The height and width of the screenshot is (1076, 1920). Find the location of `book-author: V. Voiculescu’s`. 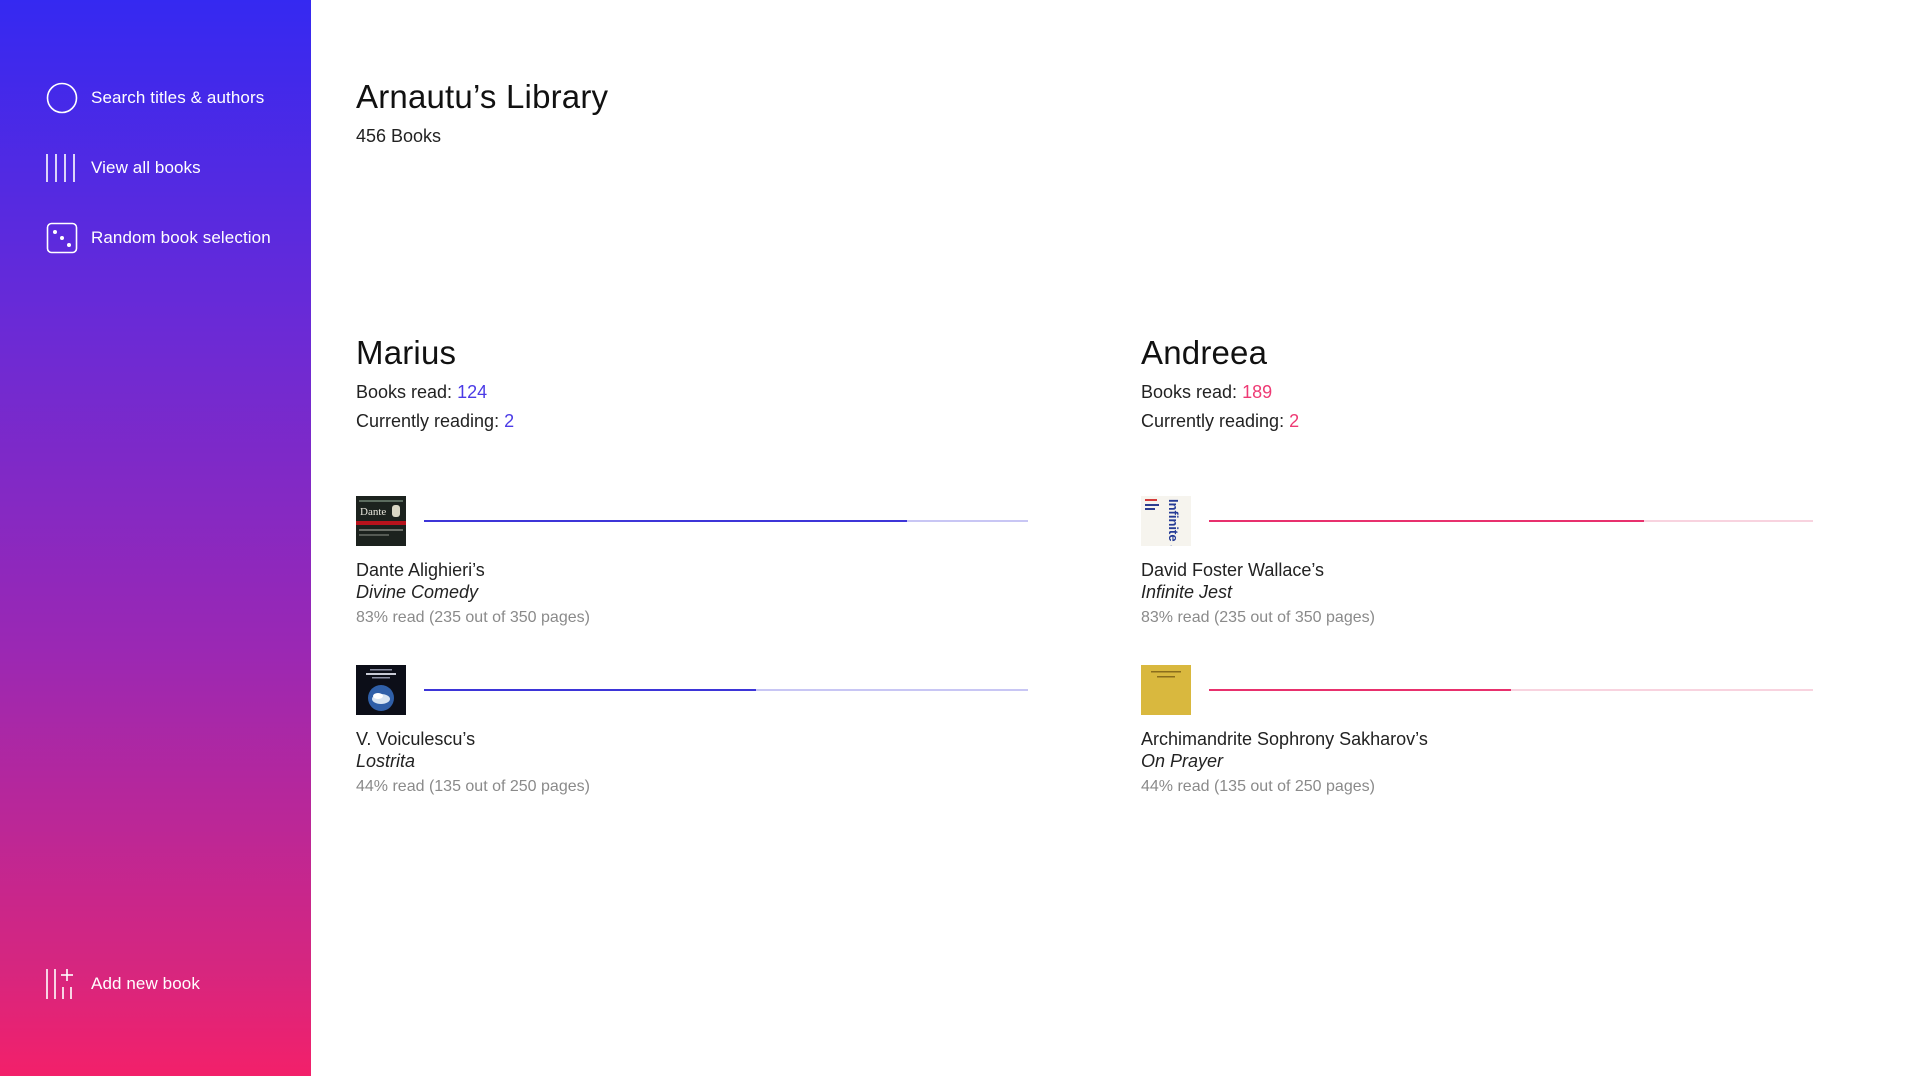

book-author: V. Voiculescu’s is located at coordinates (416, 739).